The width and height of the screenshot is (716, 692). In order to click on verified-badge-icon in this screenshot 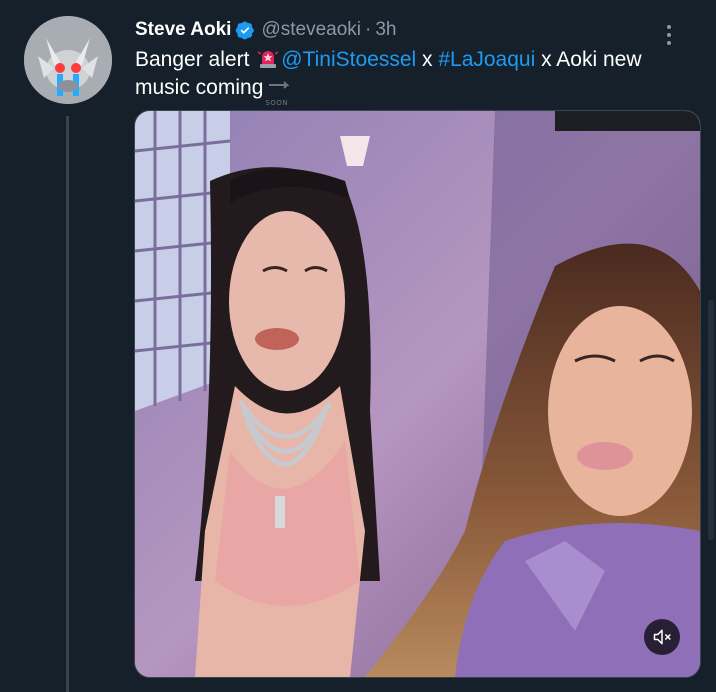, I will do `click(245, 30)`.